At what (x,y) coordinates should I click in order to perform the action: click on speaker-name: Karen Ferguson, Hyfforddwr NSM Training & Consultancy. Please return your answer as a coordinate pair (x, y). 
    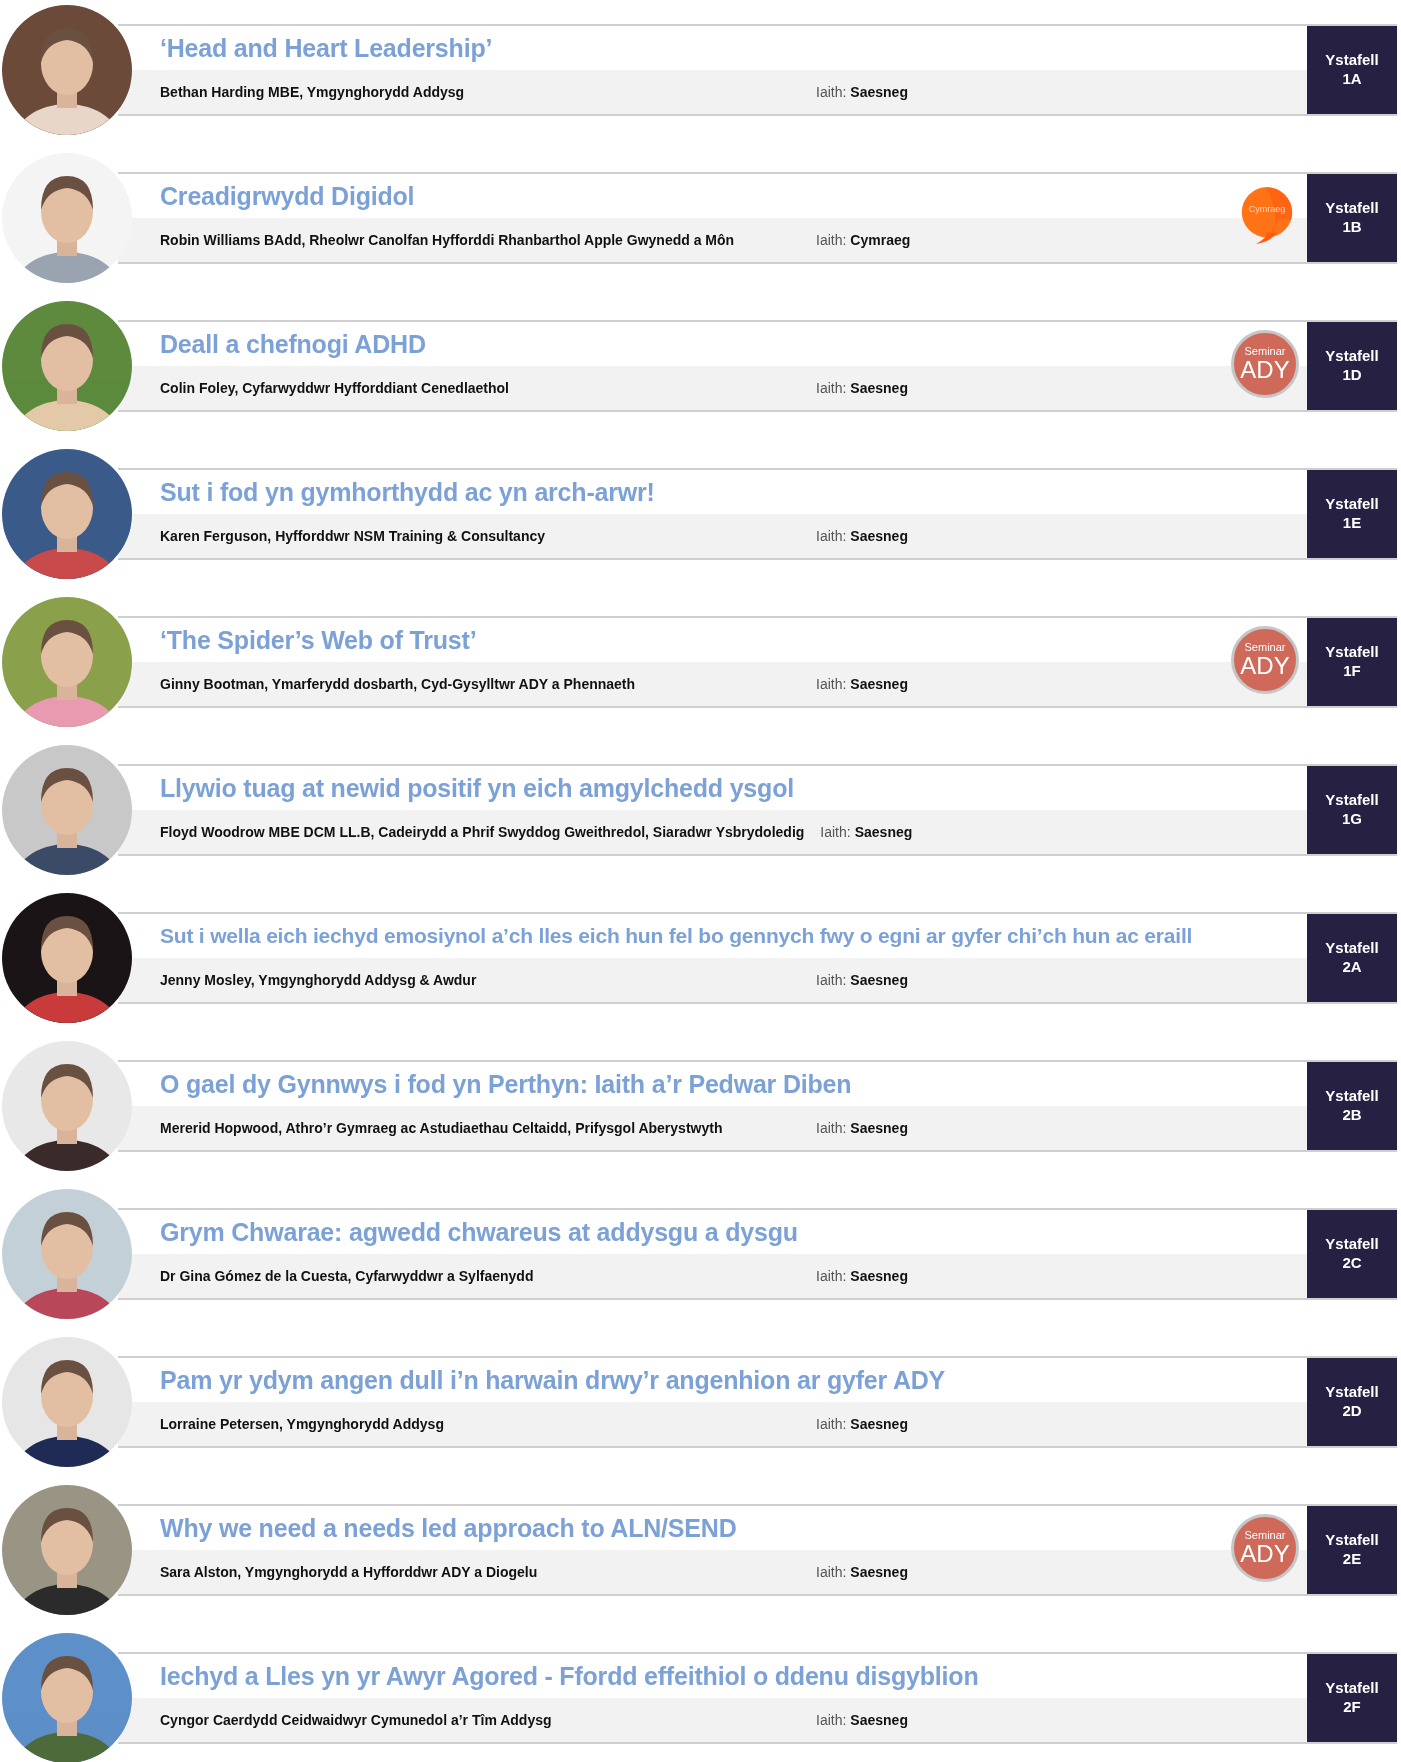
    Looking at the image, I should click on (353, 536).